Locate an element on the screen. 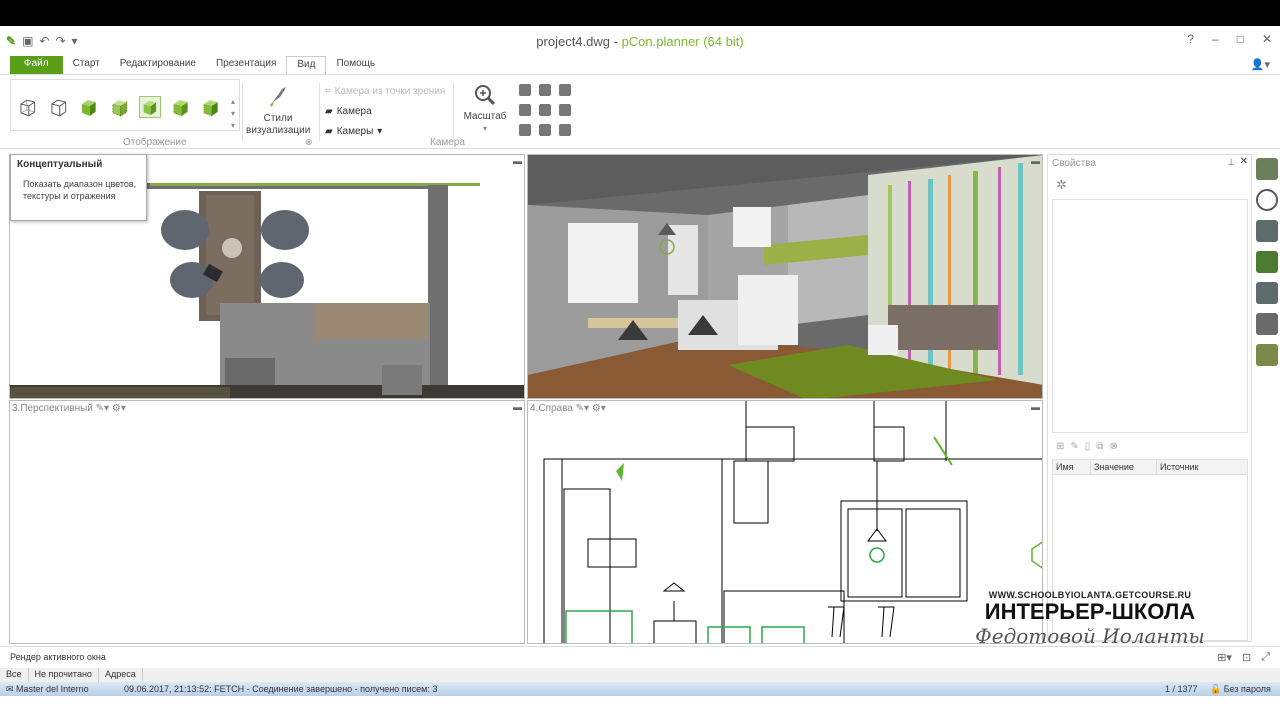  mail-account-label: Master del Interno is located at coordinates (52, 688).